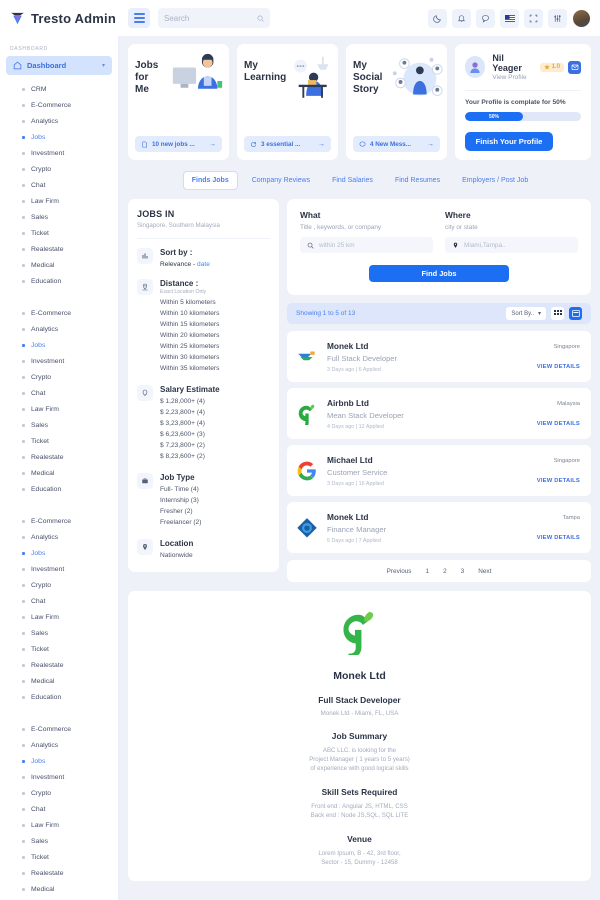 The width and height of the screenshot is (600, 900). Describe the element at coordinates (575, 313) in the screenshot. I see `list-view-icon` at that location.